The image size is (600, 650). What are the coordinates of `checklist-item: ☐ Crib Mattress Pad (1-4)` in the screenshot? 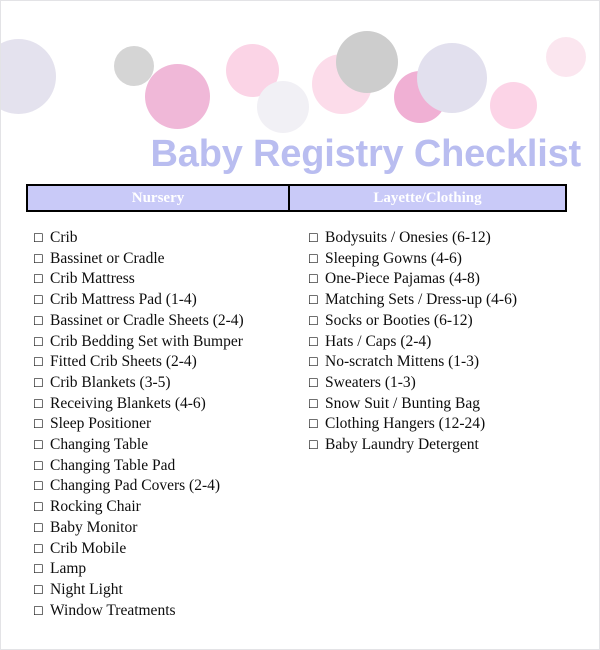 It's located at (168, 300).